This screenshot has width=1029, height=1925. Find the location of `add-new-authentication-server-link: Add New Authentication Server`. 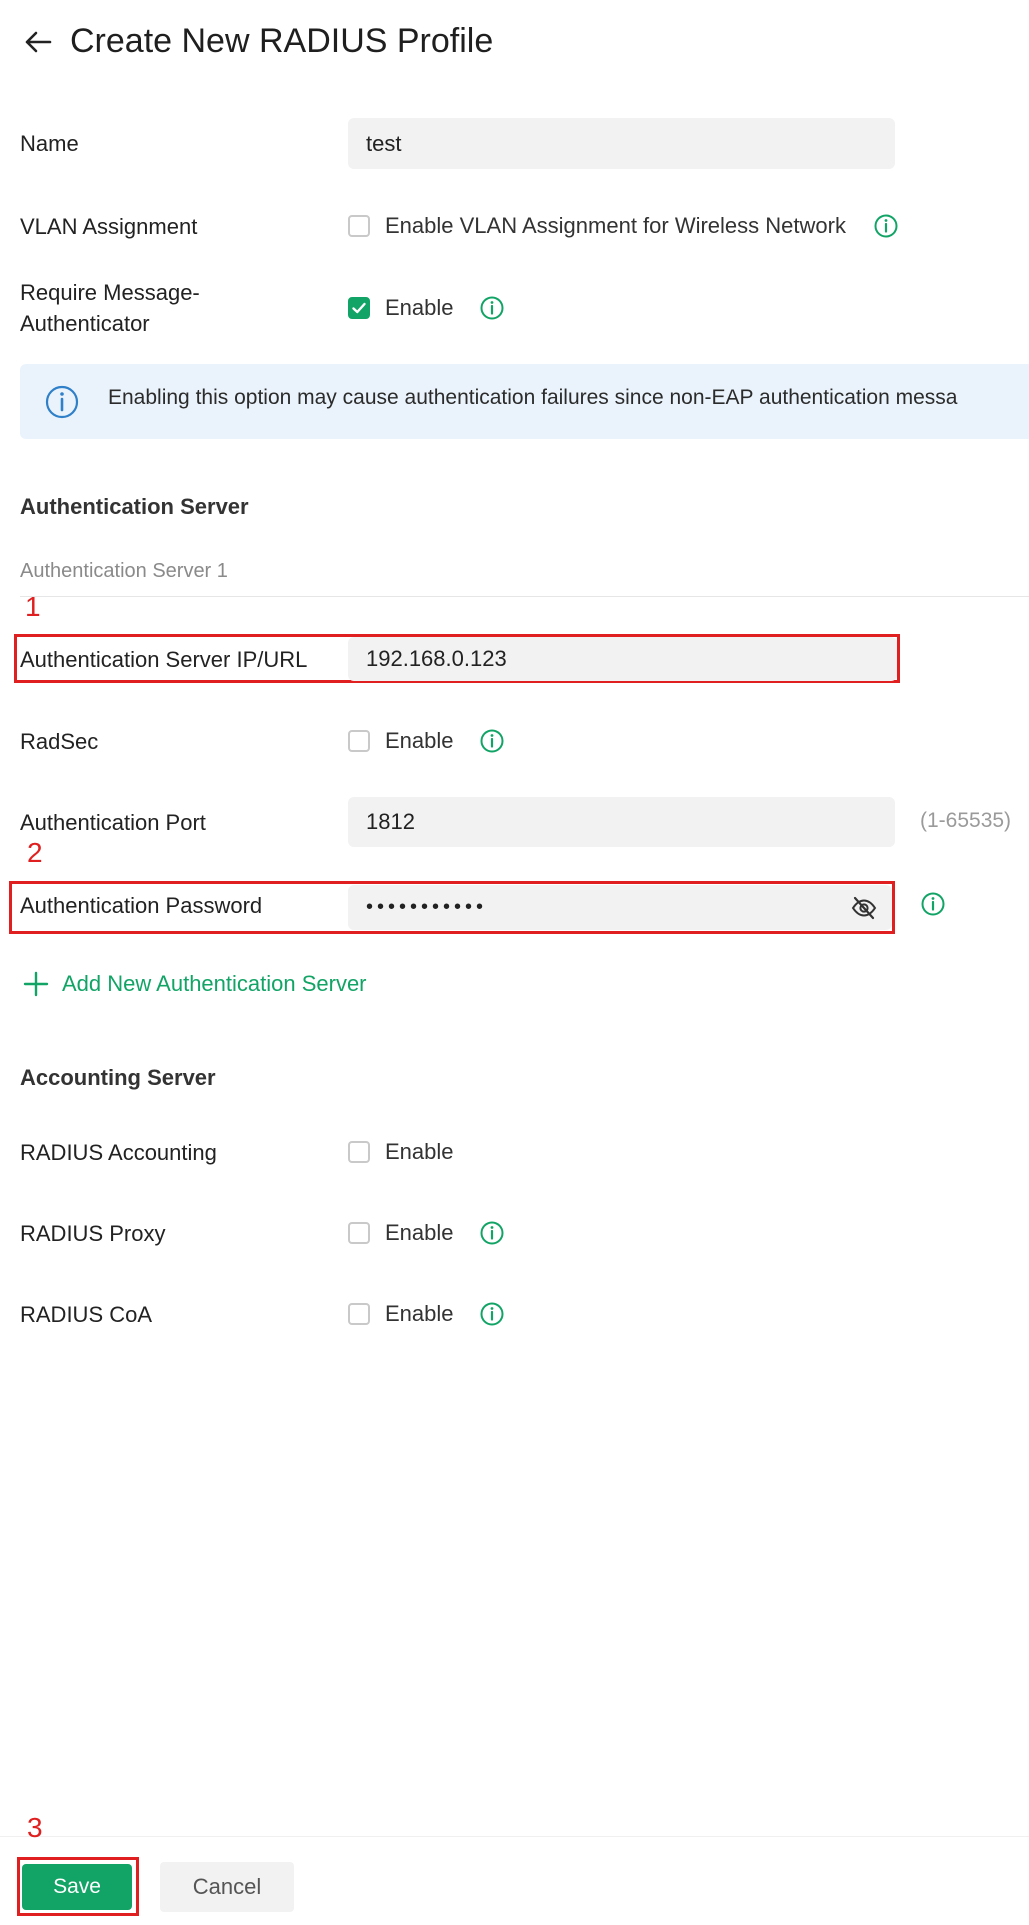

add-new-authentication-server-link: Add New Authentication Server is located at coordinates (194, 984).